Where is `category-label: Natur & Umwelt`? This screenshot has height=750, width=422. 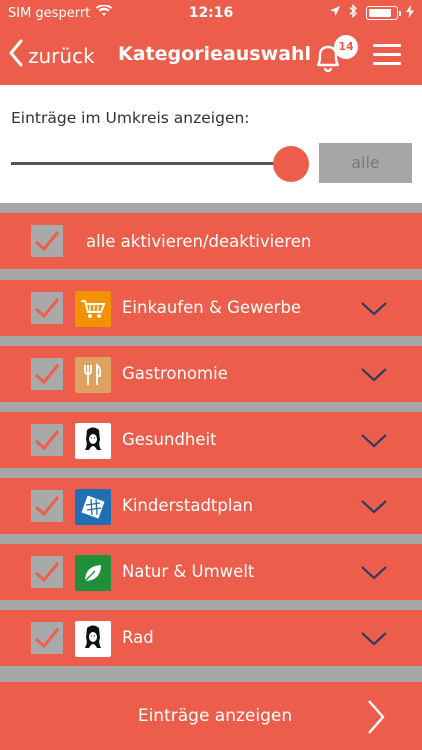 category-label: Natur & Umwelt is located at coordinates (188, 571).